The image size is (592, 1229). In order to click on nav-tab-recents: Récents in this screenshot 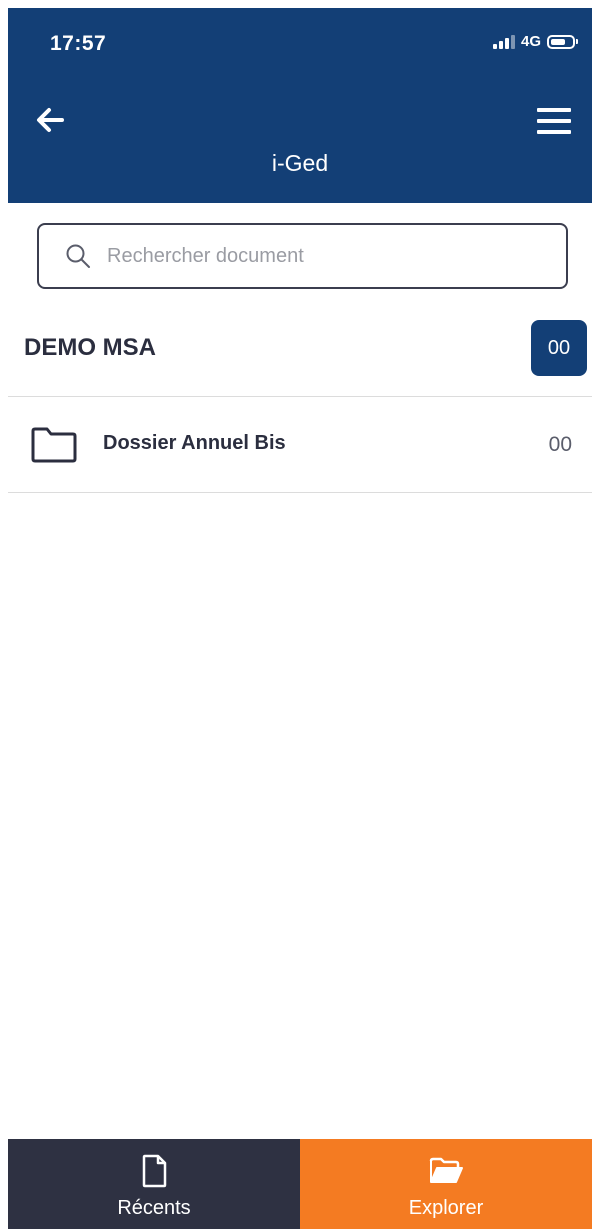, I will do `click(154, 1184)`.